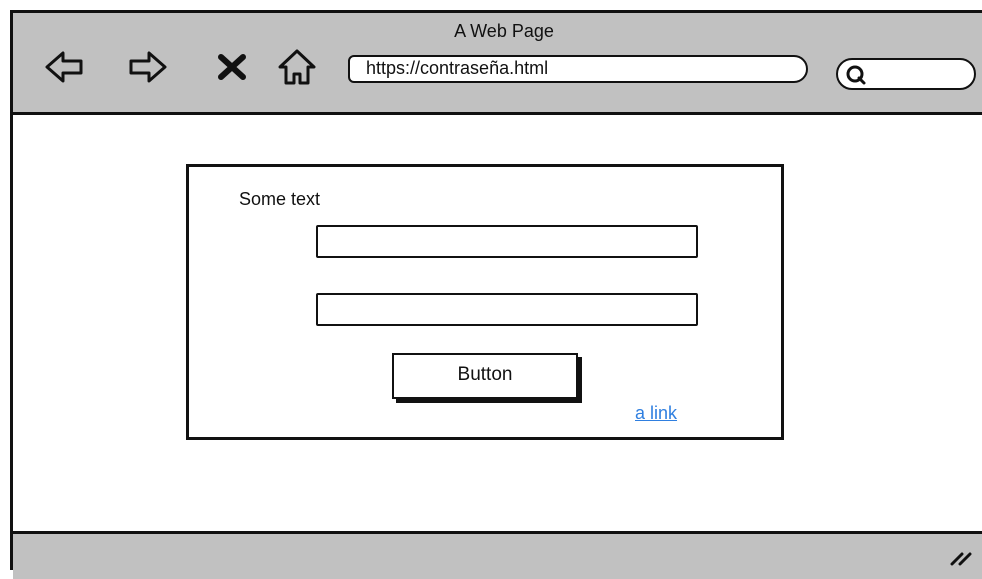 The image size is (982, 579). I want to click on status-bar, so click(497, 555).